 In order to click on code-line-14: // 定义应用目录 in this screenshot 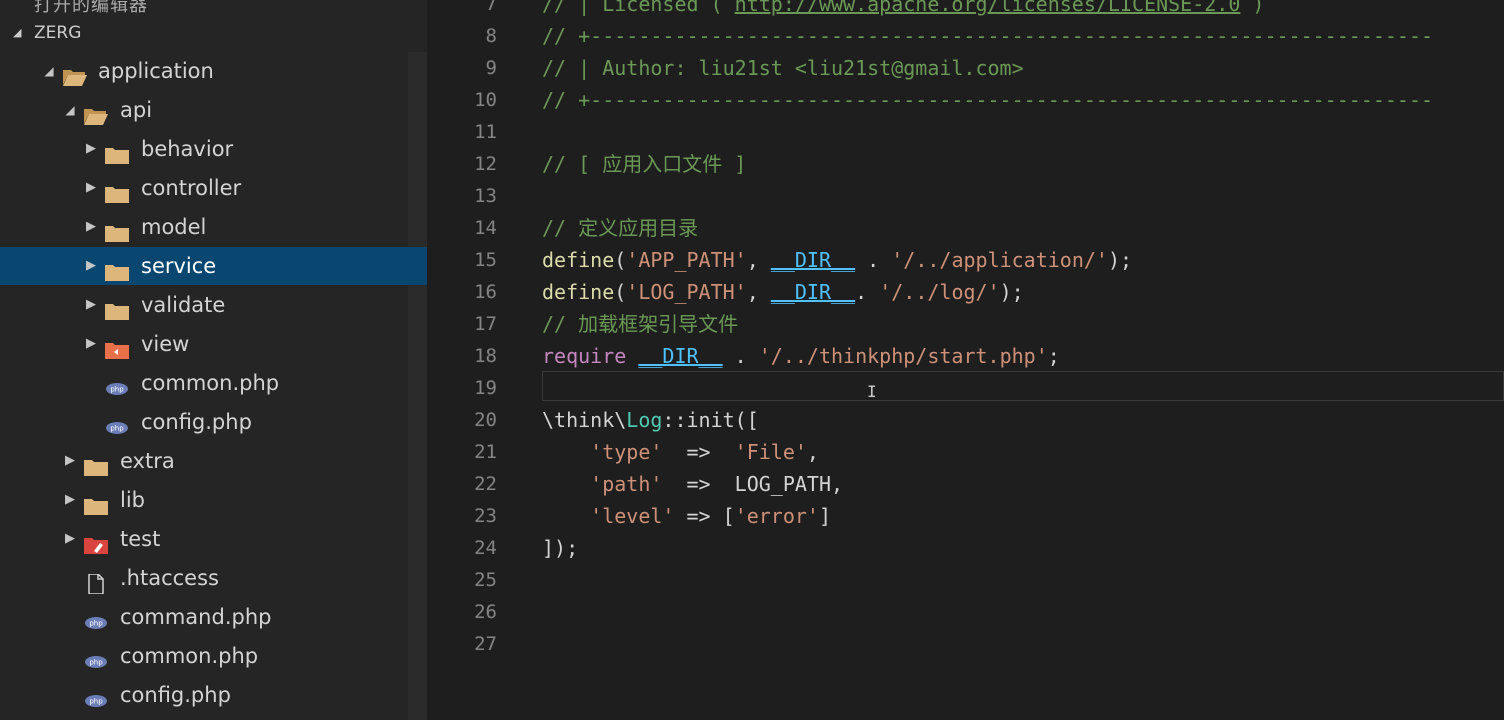, I will do `click(620, 228)`.